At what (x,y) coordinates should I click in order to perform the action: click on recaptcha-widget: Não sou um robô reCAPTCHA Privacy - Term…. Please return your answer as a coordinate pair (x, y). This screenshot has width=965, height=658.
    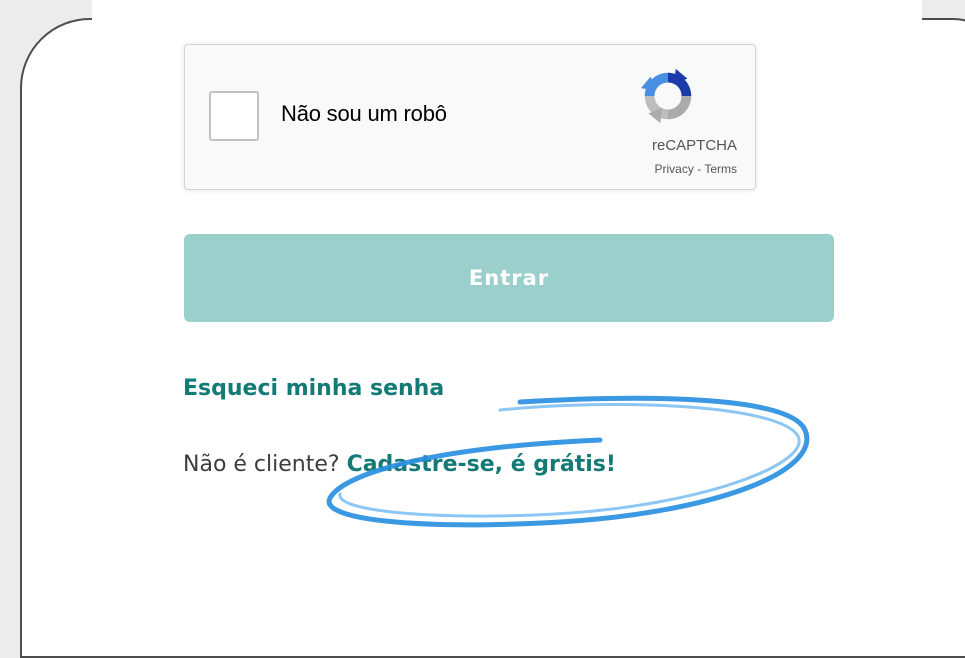
    Looking at the image, I should click on (470, 117).